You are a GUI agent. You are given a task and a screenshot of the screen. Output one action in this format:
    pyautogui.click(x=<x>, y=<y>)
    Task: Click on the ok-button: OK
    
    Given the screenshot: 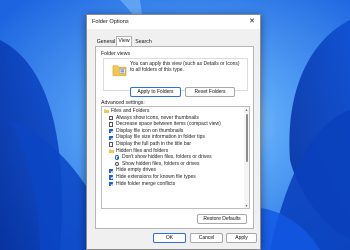 What is the action you would take?
    pyautogui.click(x=169, y=238)
    